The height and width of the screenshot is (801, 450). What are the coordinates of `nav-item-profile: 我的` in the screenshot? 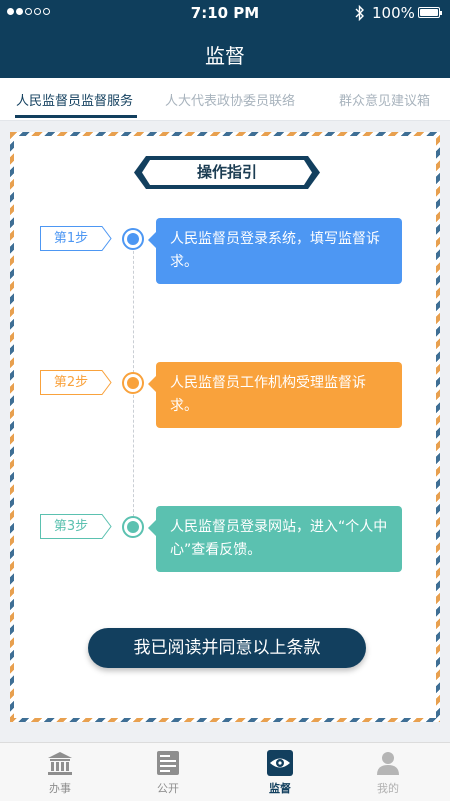 It's located at (388, 772).